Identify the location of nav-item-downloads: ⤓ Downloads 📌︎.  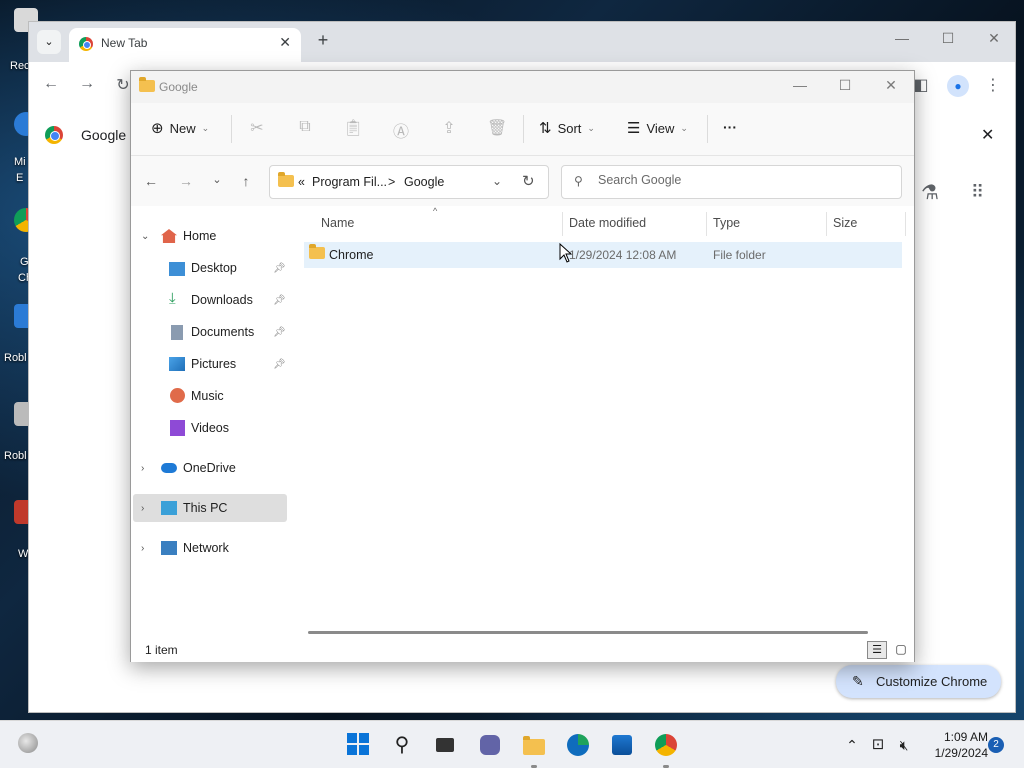
(210, 300).